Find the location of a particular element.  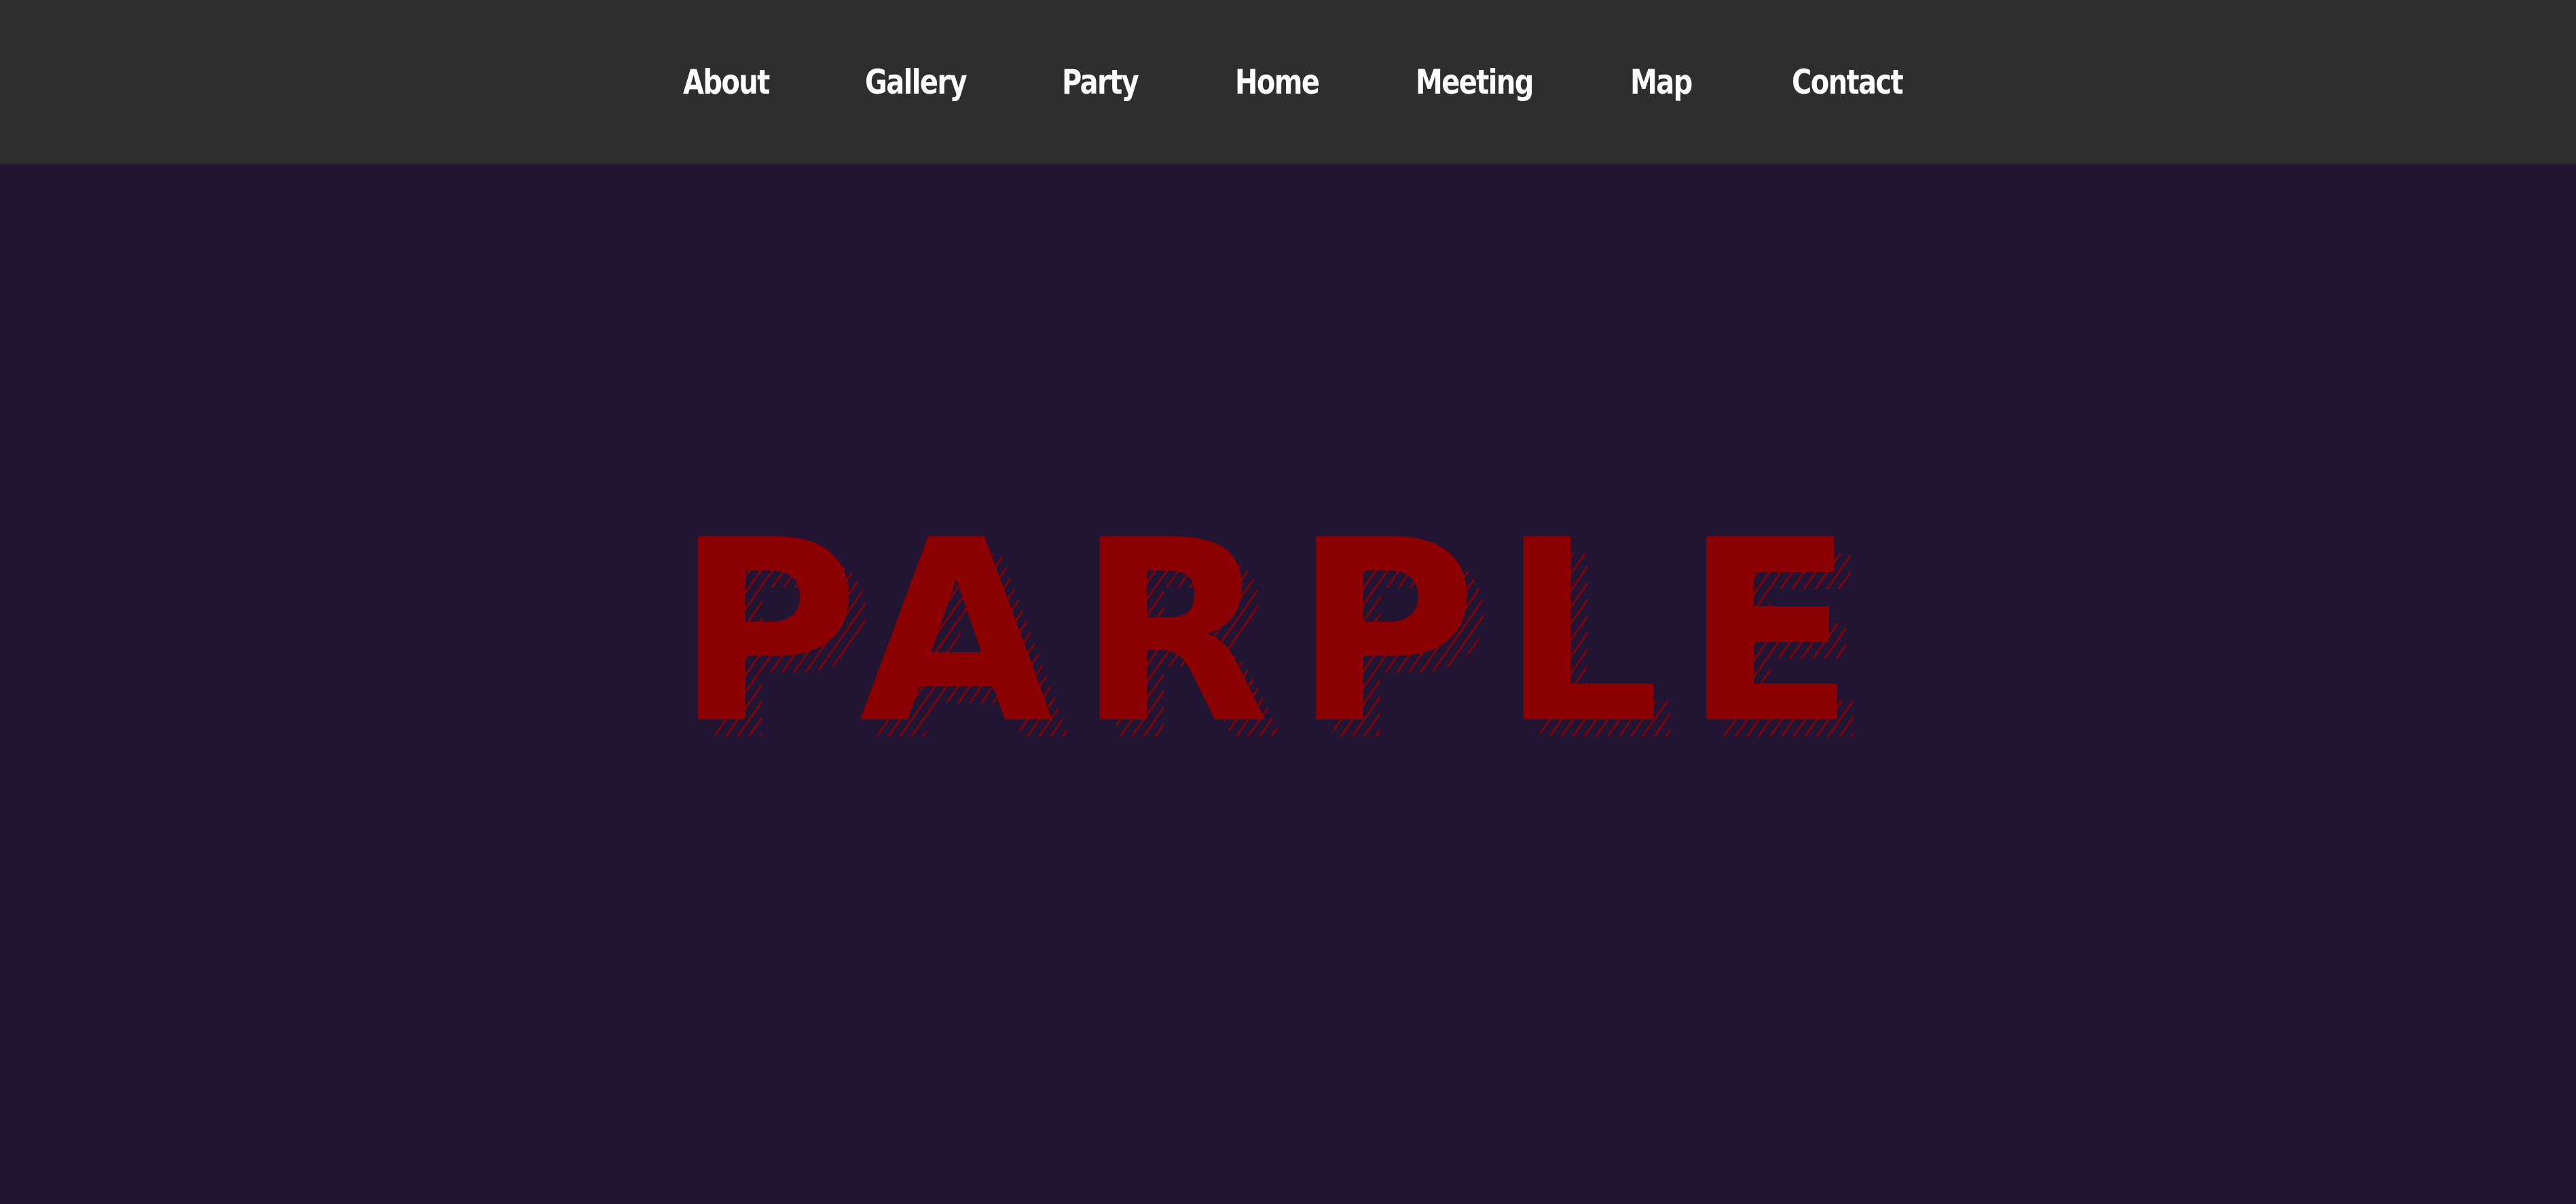

hero-title: PARPLE is located at coordinates (1276, 633).